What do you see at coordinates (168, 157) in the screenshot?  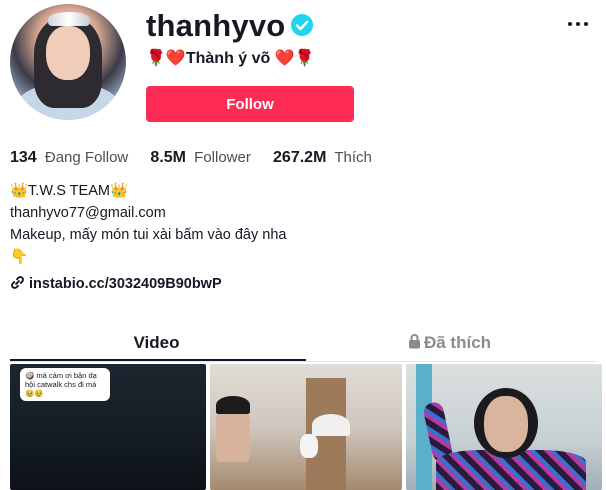 I see `stat-followers-count: 8.5M` at bounding box center [168, 157].